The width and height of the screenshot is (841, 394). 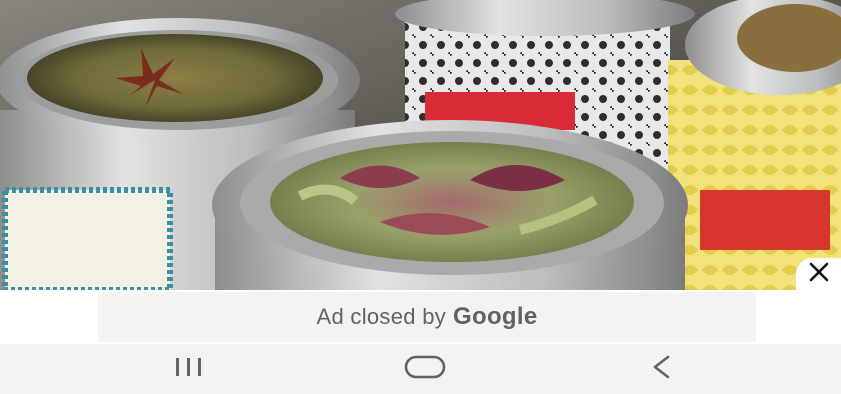 I want to click on system-navigation-bar, so click(x=420, y=369).